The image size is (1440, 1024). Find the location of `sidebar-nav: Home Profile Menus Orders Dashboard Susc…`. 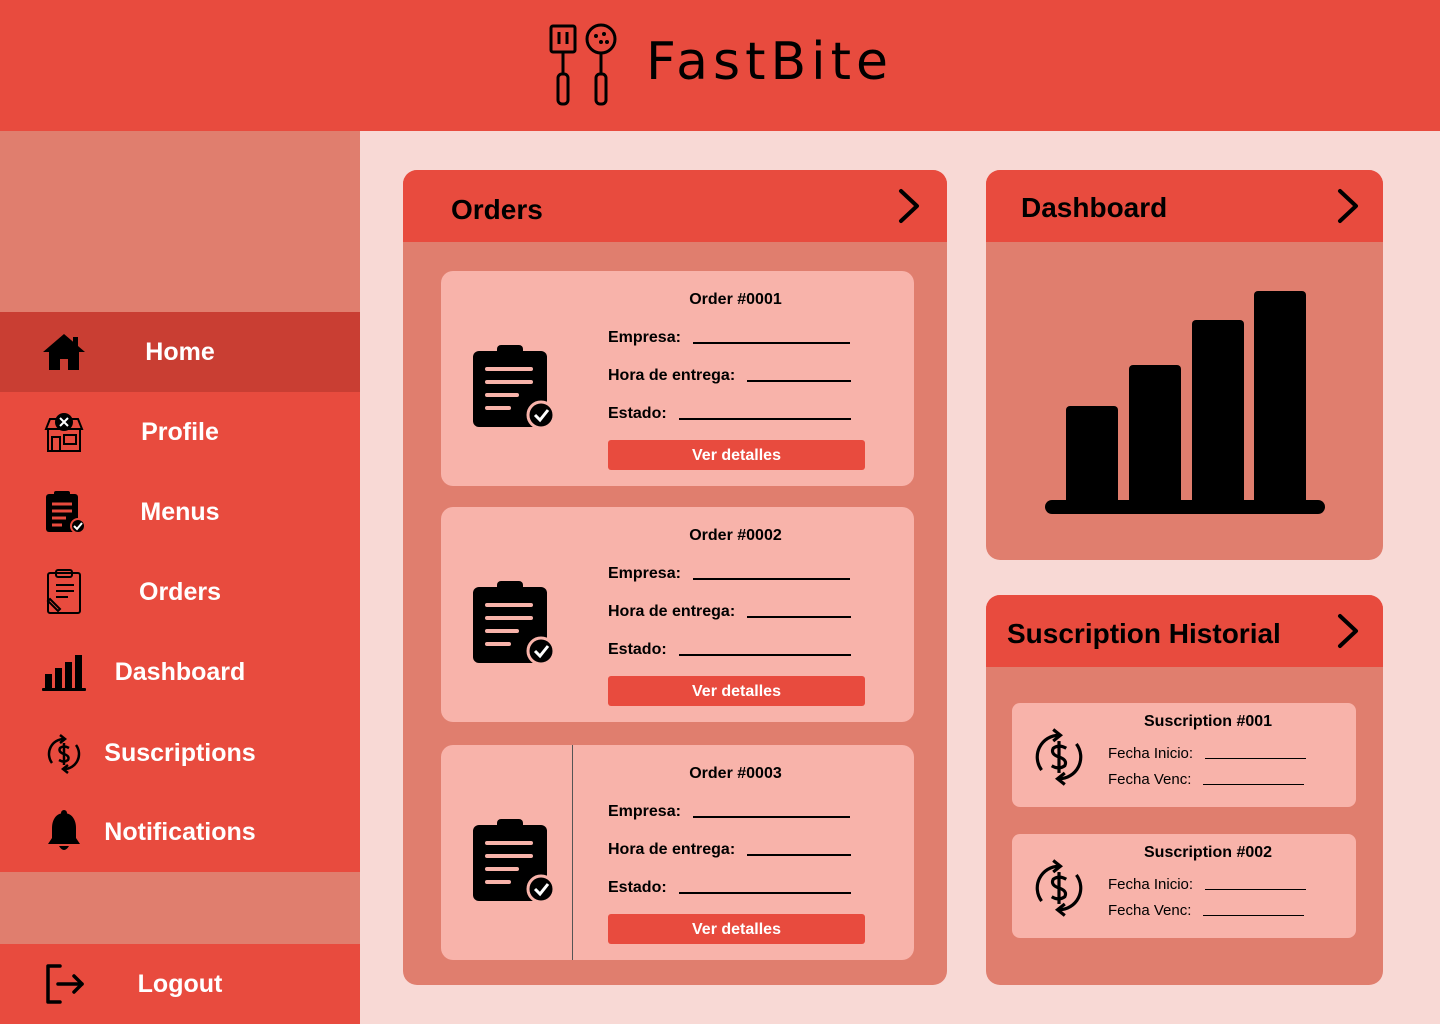

sidebar-nav: Home Profile Menus Orders Dashboard Susc… is located at coordinates (180, 592).